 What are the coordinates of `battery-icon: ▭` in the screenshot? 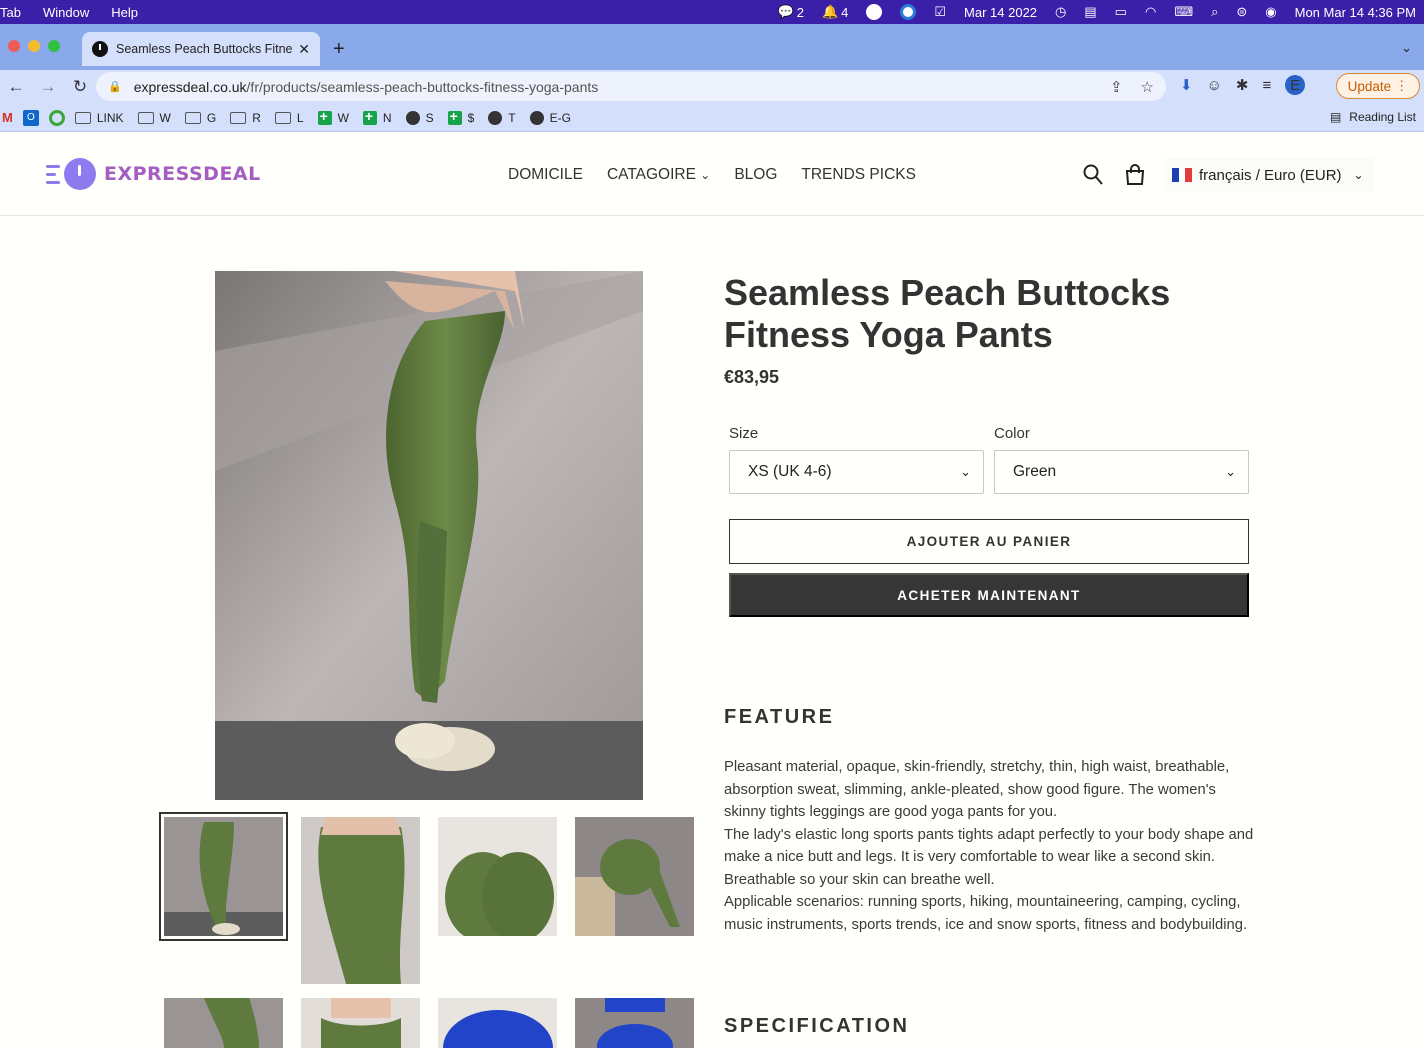 It's located at (1121, 12).